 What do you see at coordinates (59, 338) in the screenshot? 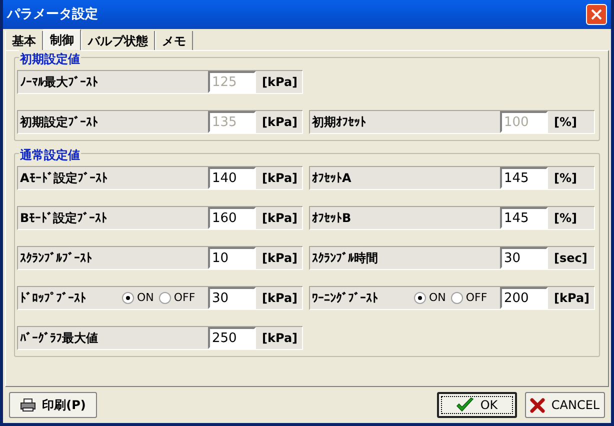
I see `field-label: ﾊﾞｰｸﾞﾗﾌ最大値` at bounding box center [59, 338].